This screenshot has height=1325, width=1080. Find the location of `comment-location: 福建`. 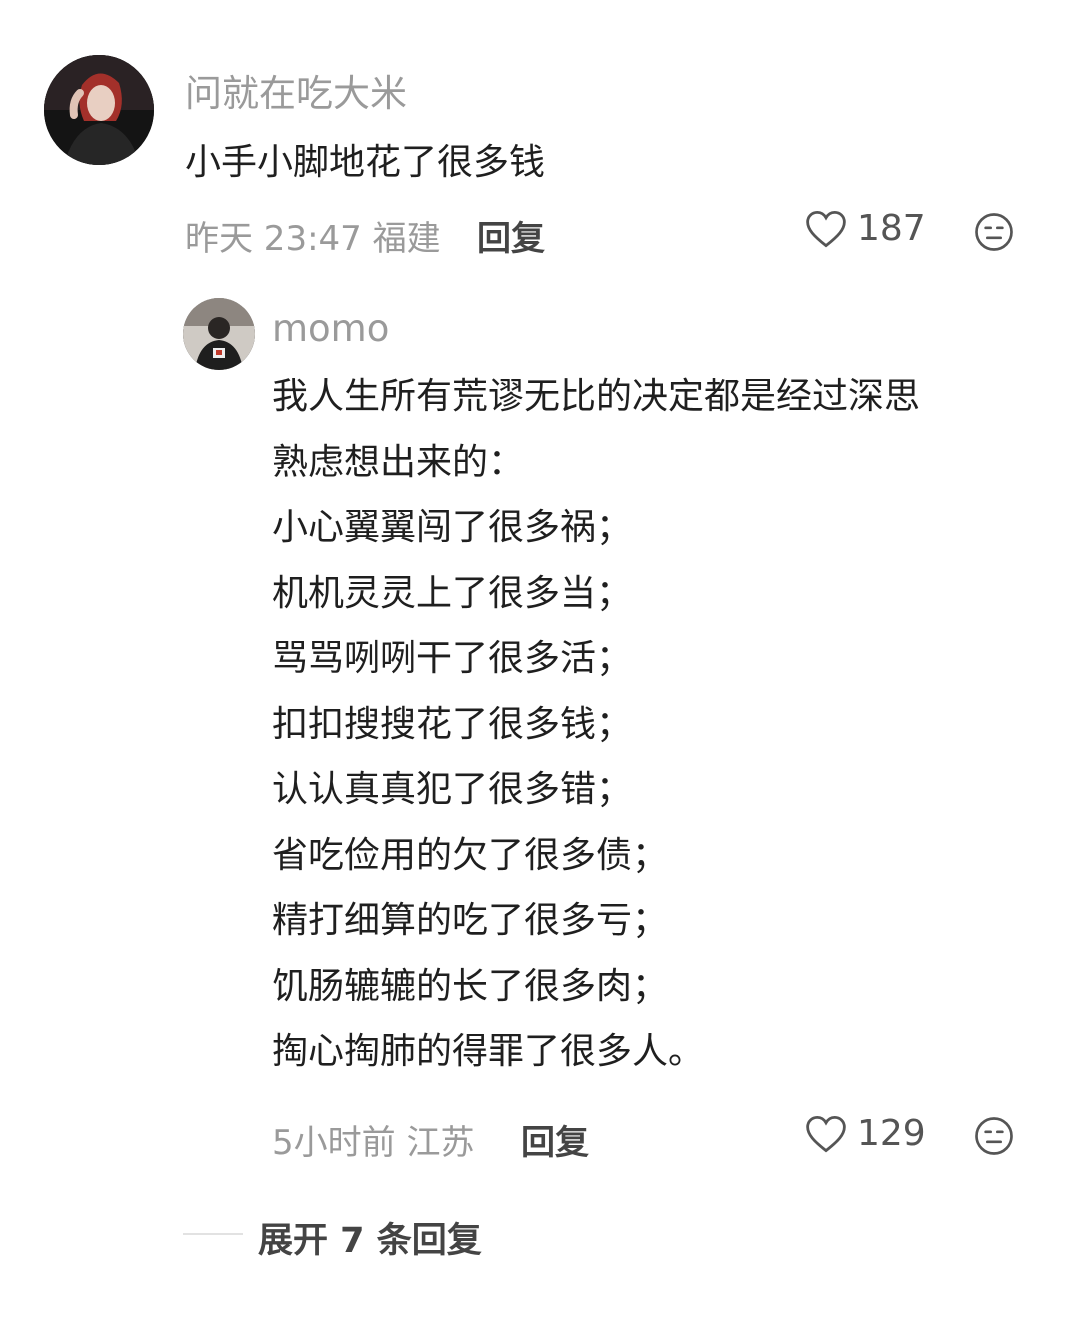

comment-location: 福建 is located at coordinates (406, 239).